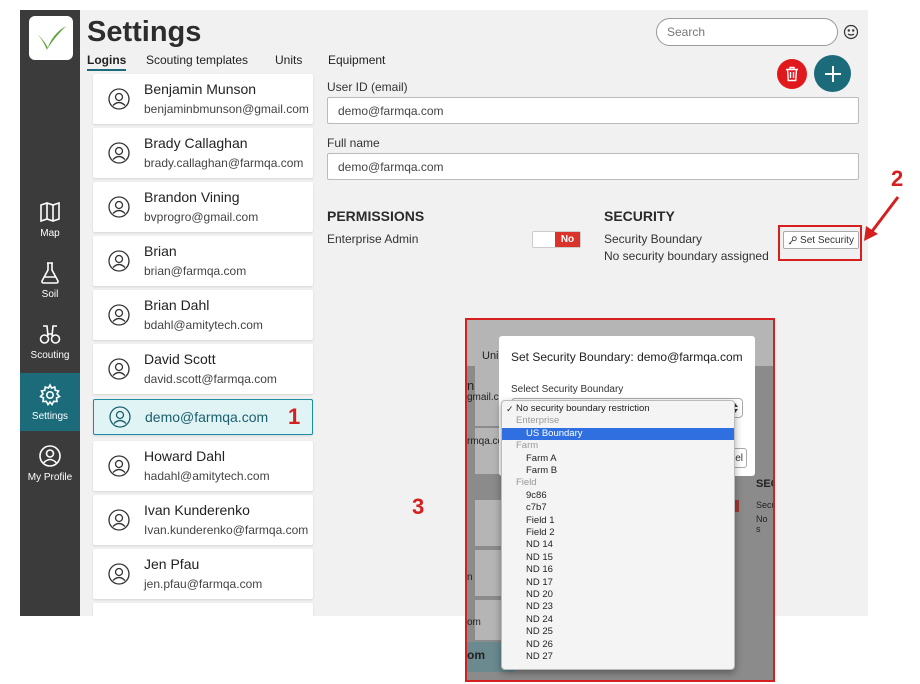 This screenshot has width=920, height=684. Describe the element at coordinates (820, 243) in the screenshot. I see `annotation-highlight-box` at that location.